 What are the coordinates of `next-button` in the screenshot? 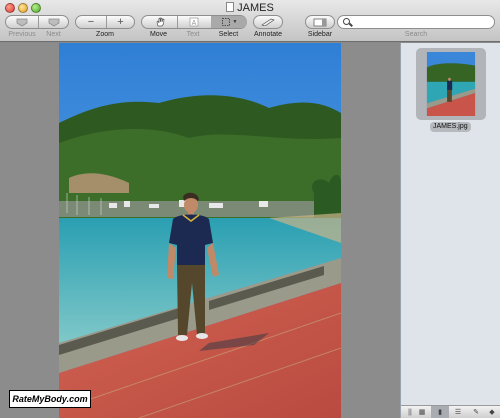 It's located at (53, 22).